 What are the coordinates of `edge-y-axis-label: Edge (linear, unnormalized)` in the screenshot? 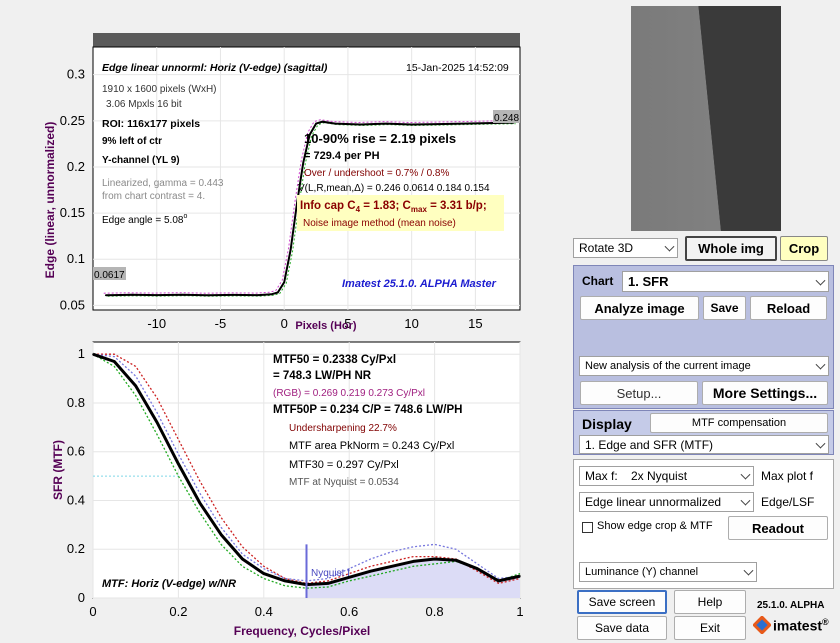 It's located at (50, 200).